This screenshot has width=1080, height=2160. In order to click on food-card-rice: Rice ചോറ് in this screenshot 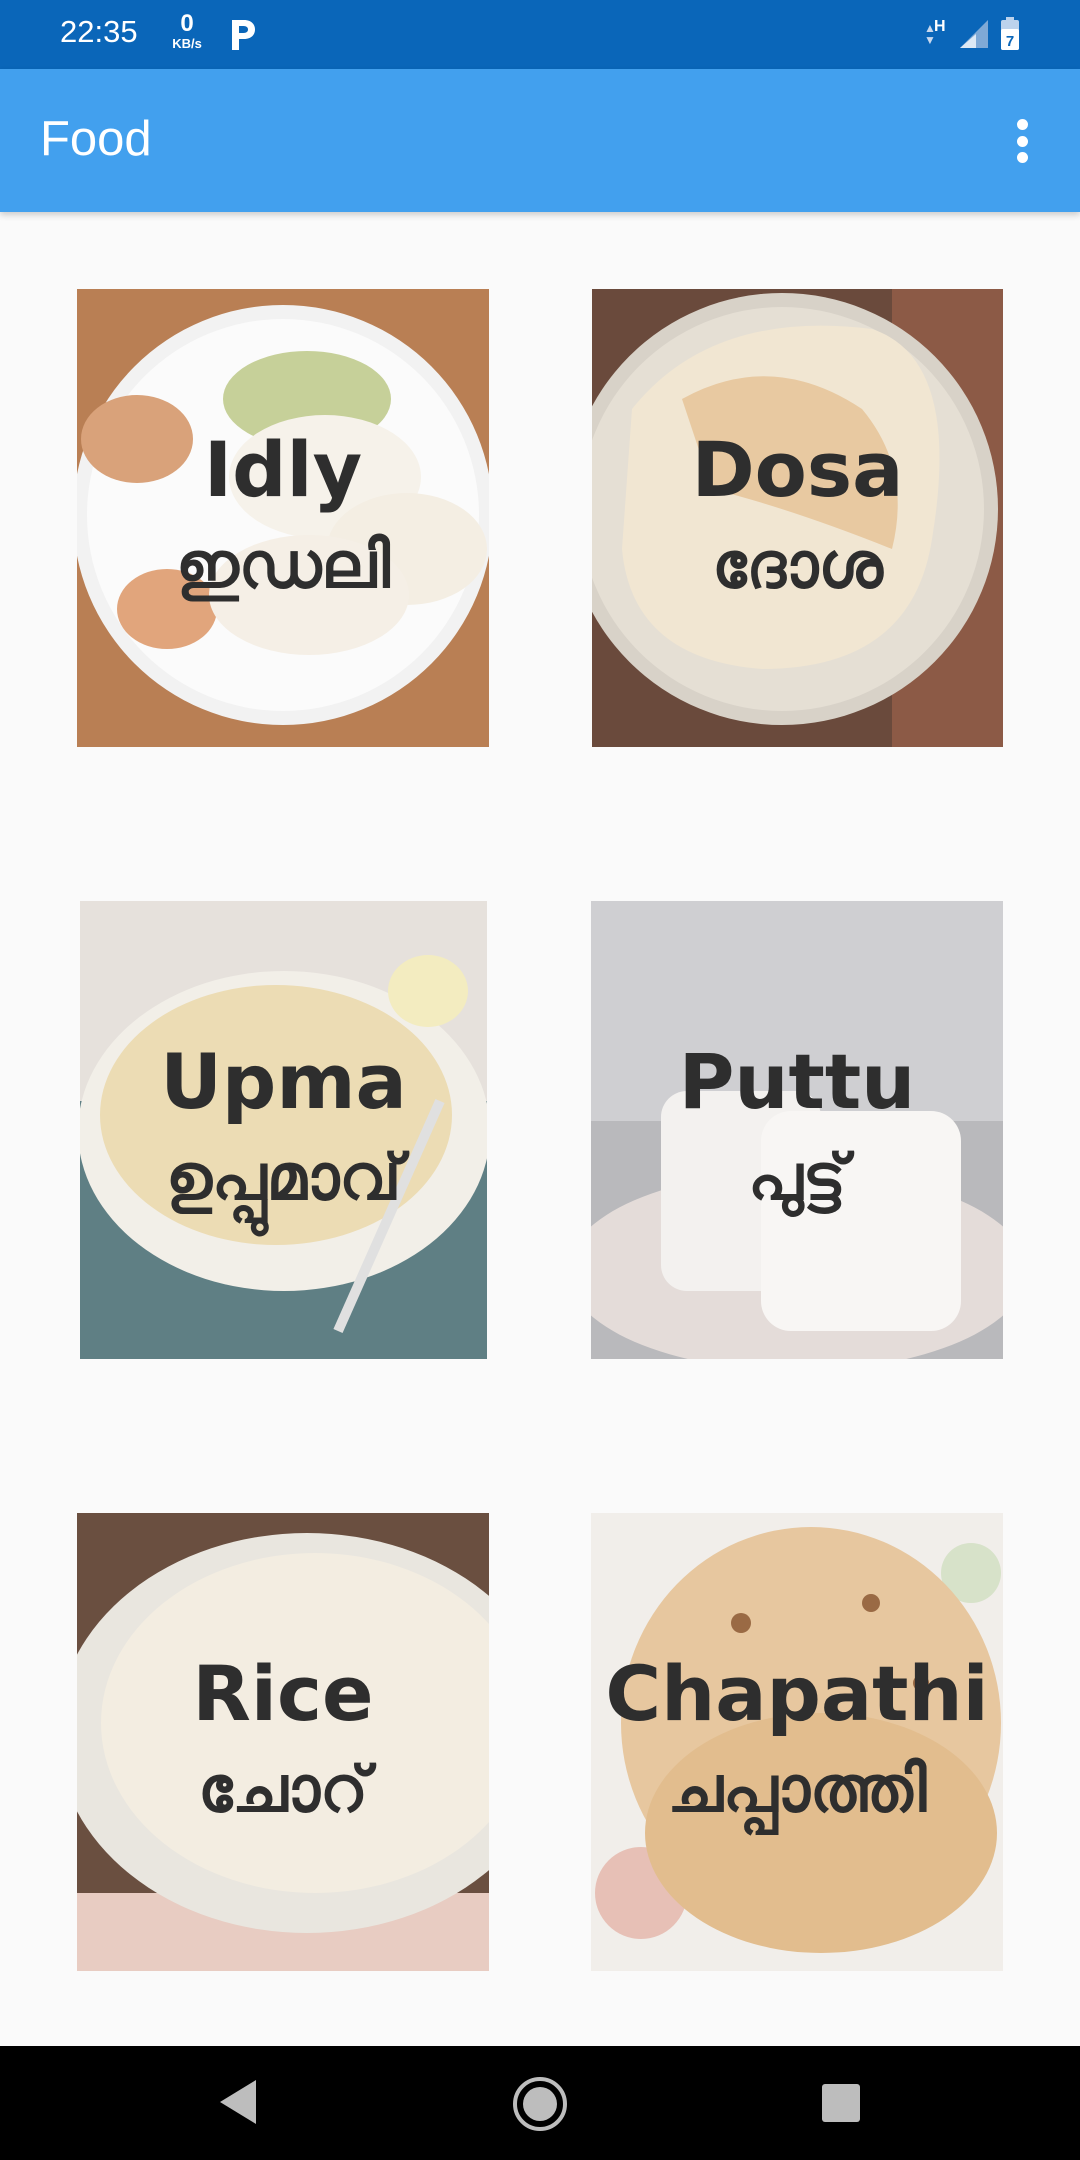, I will do `click(283, 1742)`.